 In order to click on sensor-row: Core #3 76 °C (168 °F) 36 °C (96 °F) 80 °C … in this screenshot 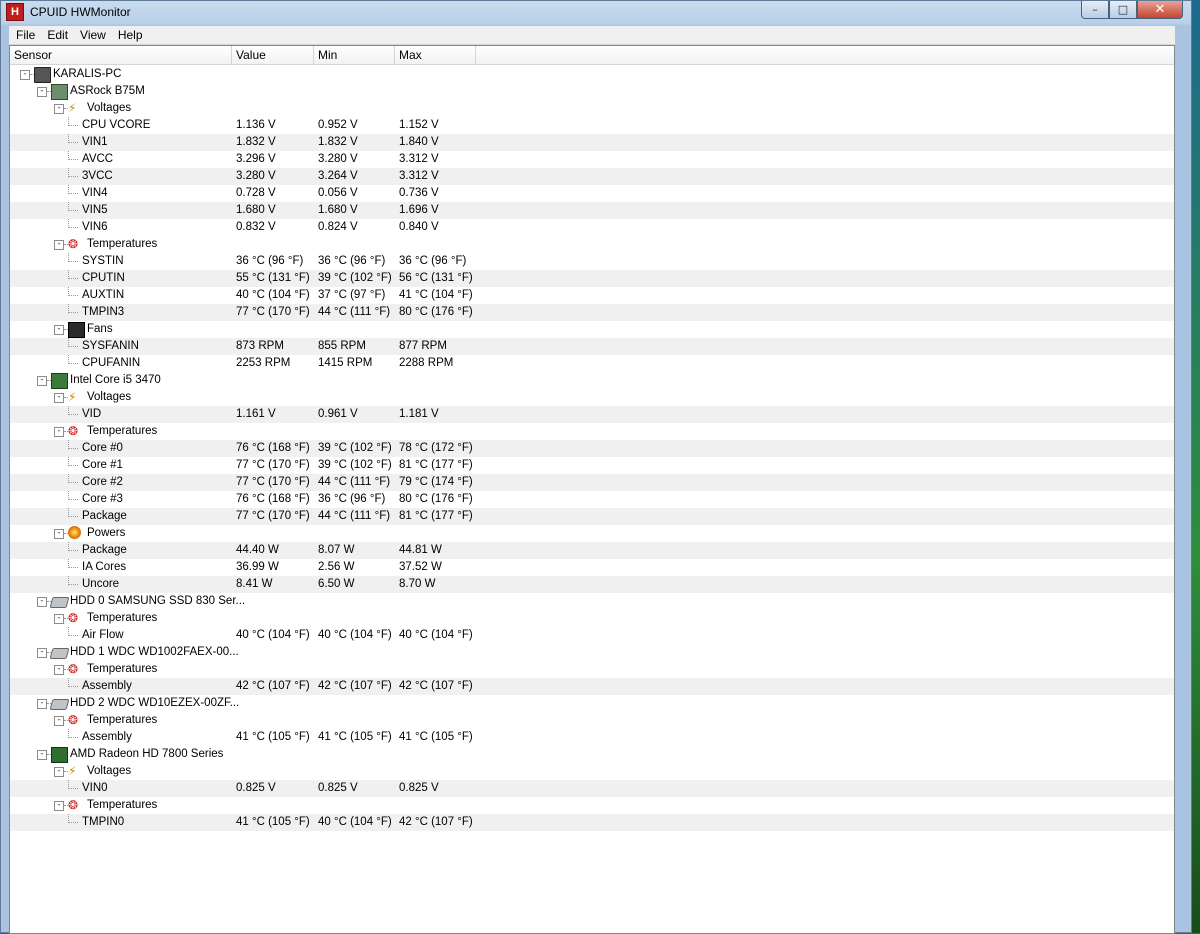, I will do `click(592, 499)`.